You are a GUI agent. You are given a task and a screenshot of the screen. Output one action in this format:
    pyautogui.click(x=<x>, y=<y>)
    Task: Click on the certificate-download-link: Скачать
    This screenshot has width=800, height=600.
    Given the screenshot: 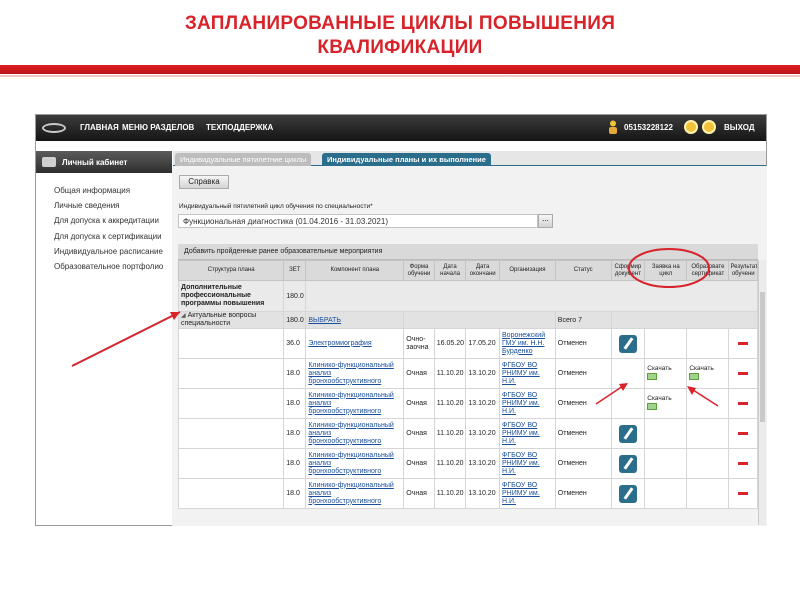 What is the action you would take?
    pyautogui.click(x=701, y=368)
    